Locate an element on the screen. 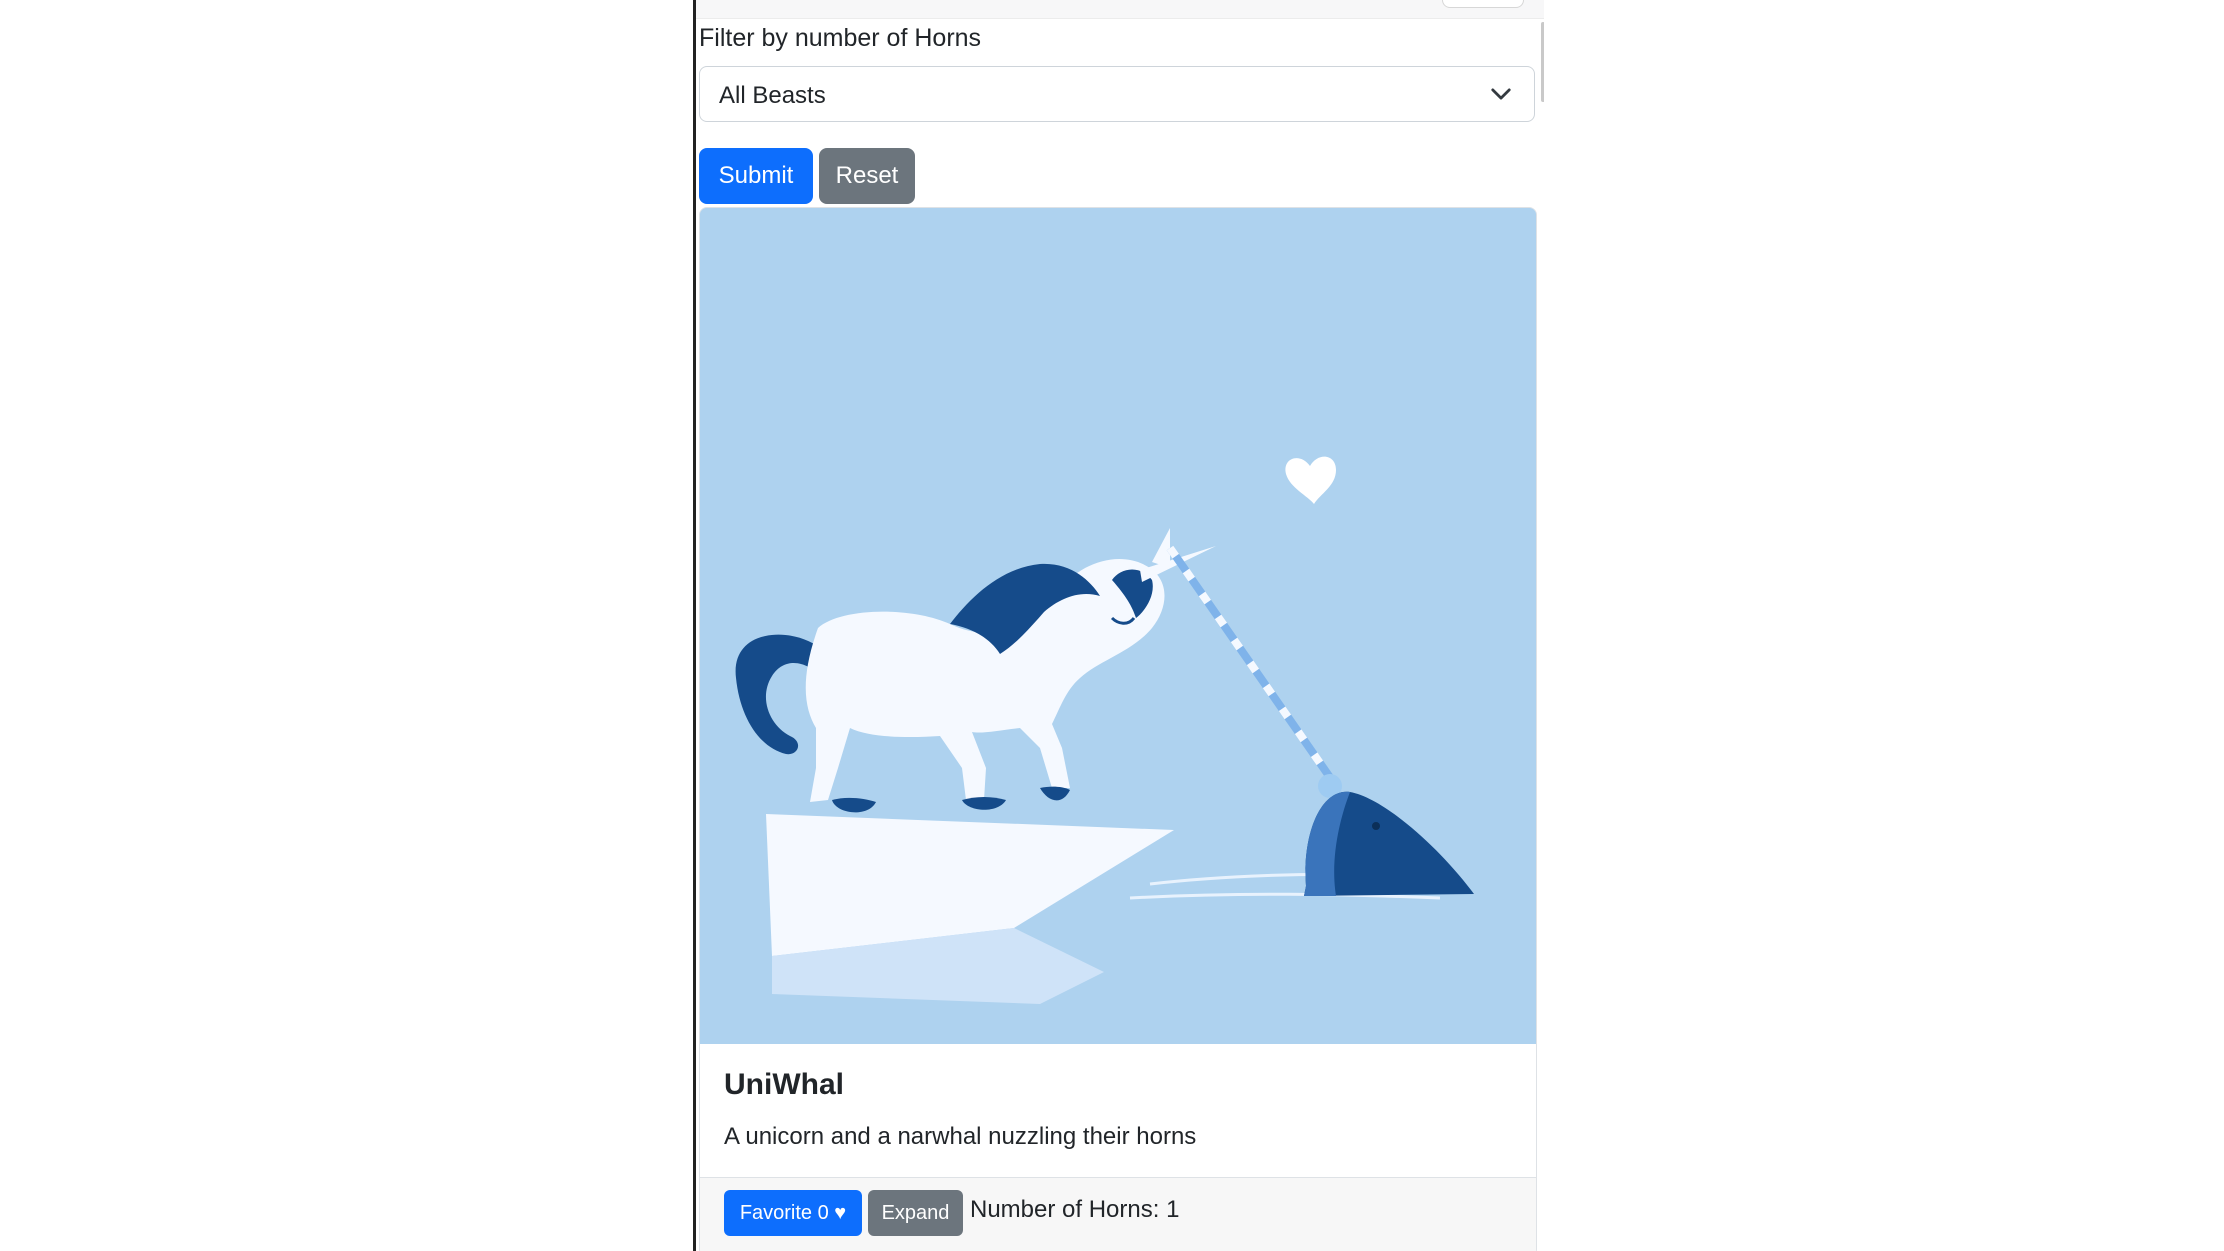 Image resolution: width=2224 pixels, height=1251 pixels. horns-filter-value: All Beasts is located at coordinates (772, 95).